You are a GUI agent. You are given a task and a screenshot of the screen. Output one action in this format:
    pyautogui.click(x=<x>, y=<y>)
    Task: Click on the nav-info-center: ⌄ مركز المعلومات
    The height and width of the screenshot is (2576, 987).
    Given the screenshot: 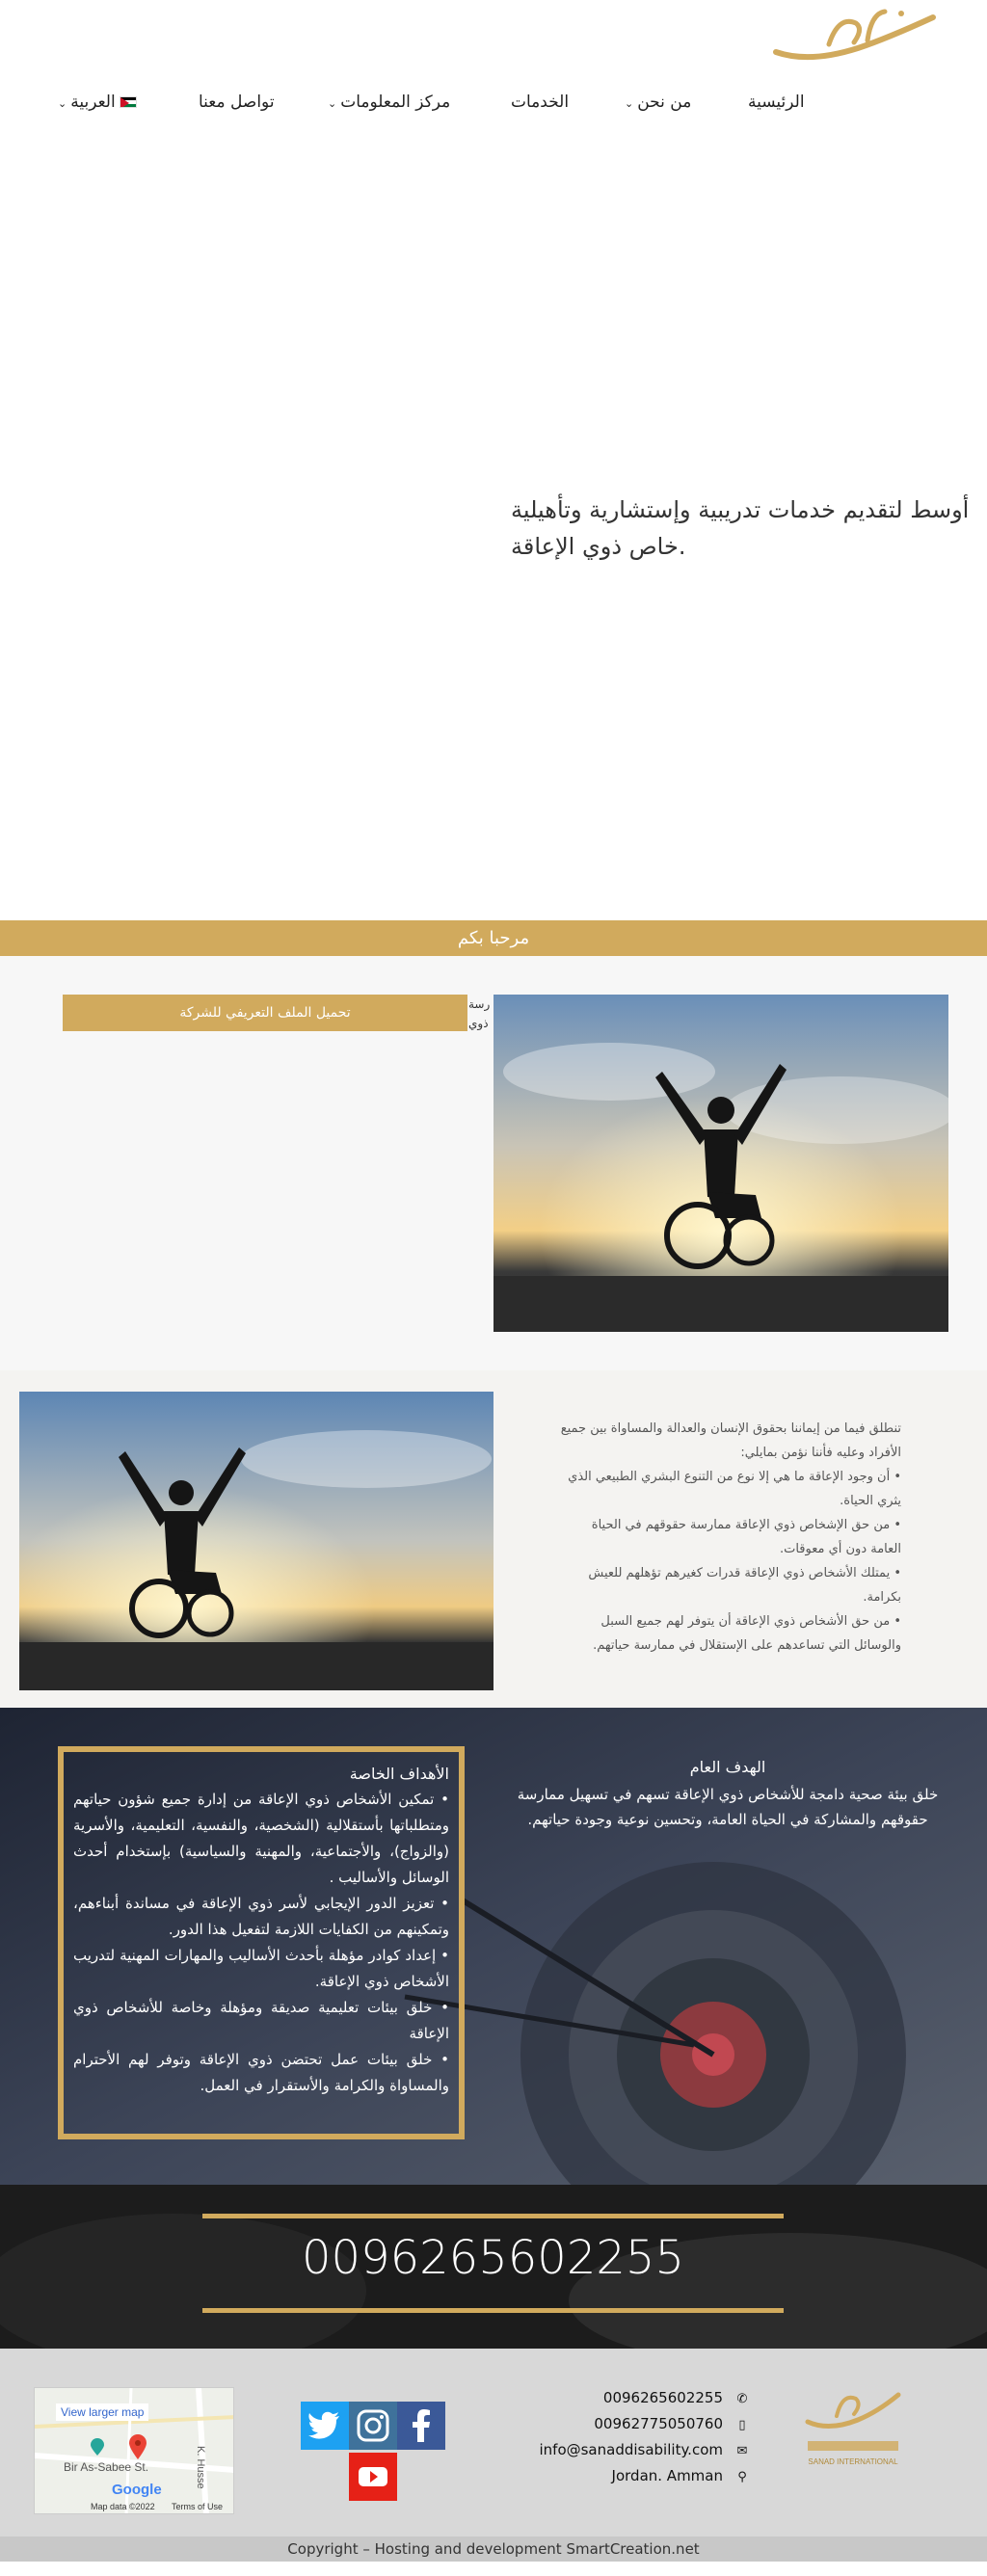 What is the action you would take?
    pyautogui.click(x=389, y=102)
    